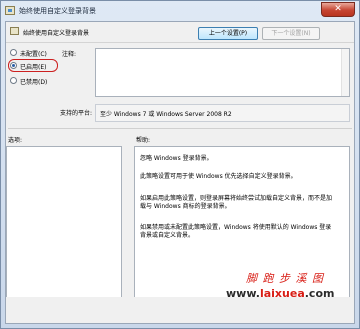 The image size is (360, 329). Describe the element at coordinates (285, 278) in the screenshot. I see `watermark-site-name: 脚 跑 步 溪 图` at that location.